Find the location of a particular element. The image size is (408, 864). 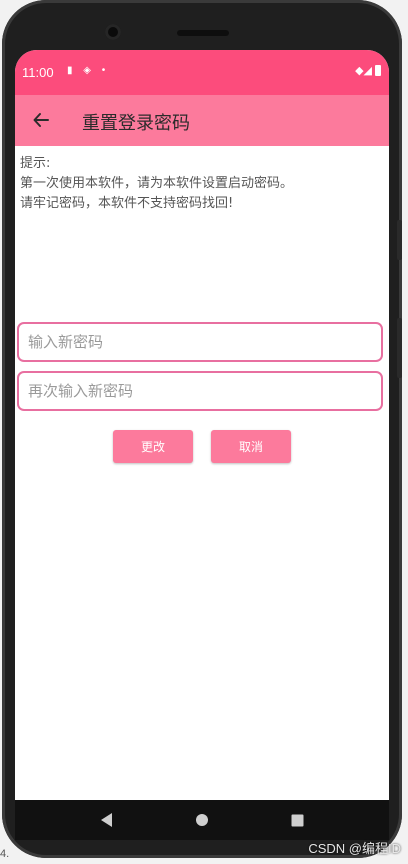

back-button is located at coordinates (41, 120).